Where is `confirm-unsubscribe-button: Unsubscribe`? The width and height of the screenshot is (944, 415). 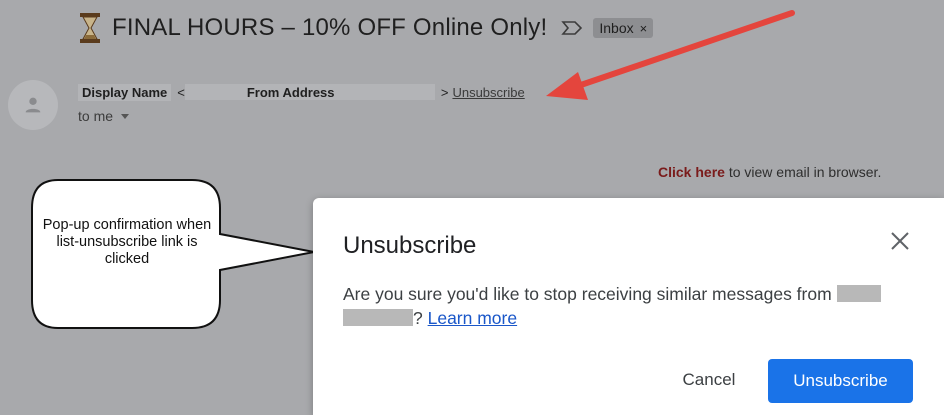
confirm-unsubscribe-button: Unsubscribe is located at coordinates (840, 381).